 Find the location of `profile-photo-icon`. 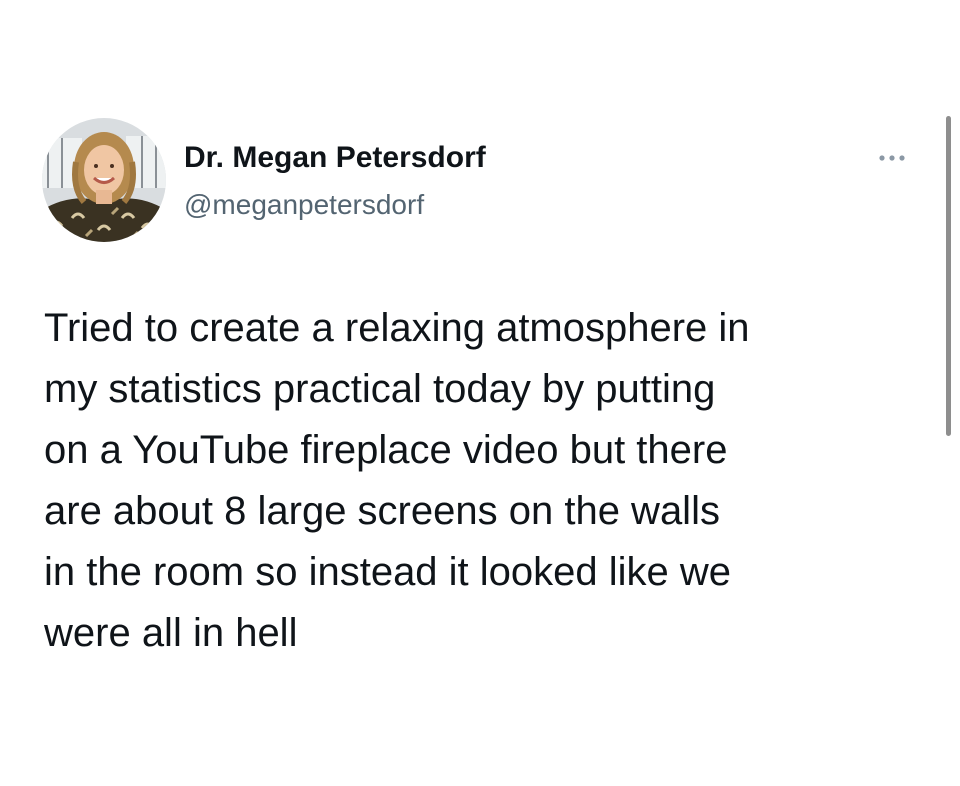

profile-photo-icon is located at coordinates (104, 180).